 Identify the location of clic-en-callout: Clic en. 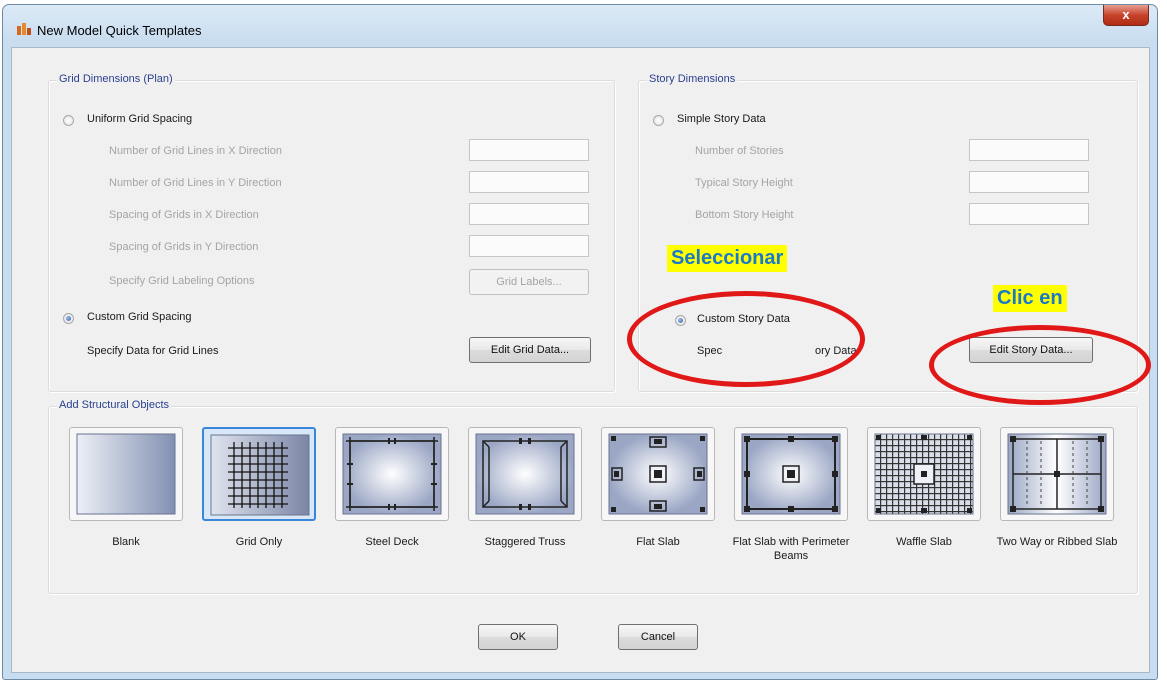
(1030, 298).